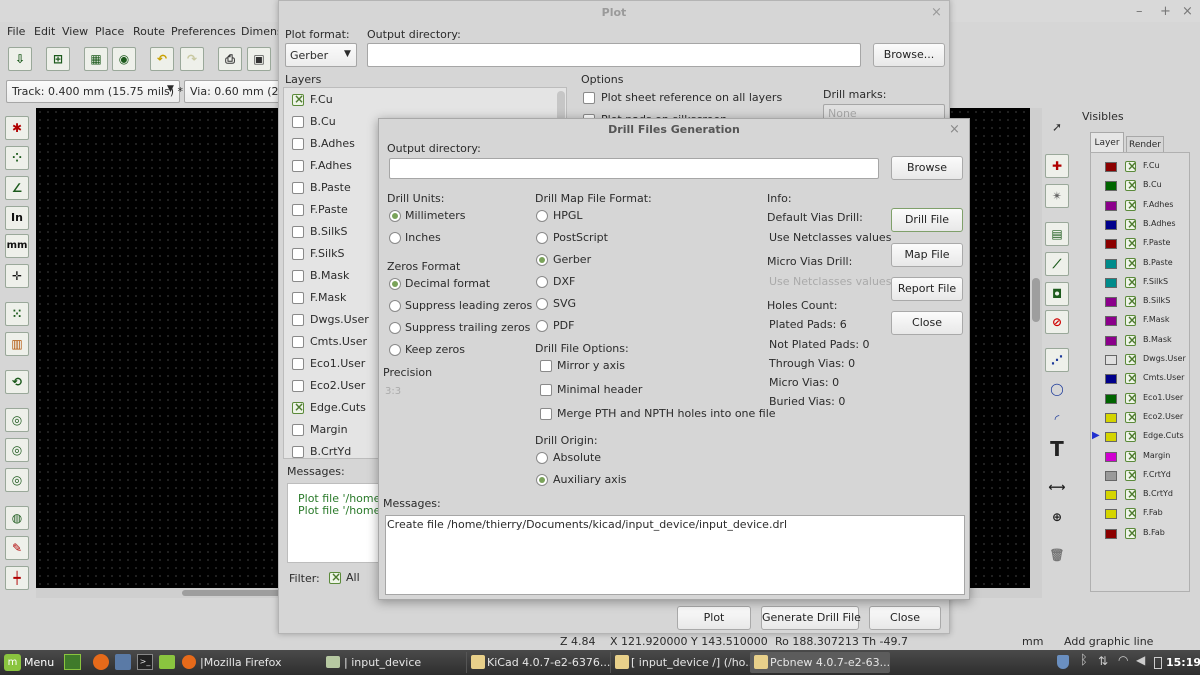 Image resolution: width=1200 pixels, height=675 pixels. Describe the element at coordinates (395, 238) in the screenshot. I see `units-inches-radio` at that location.